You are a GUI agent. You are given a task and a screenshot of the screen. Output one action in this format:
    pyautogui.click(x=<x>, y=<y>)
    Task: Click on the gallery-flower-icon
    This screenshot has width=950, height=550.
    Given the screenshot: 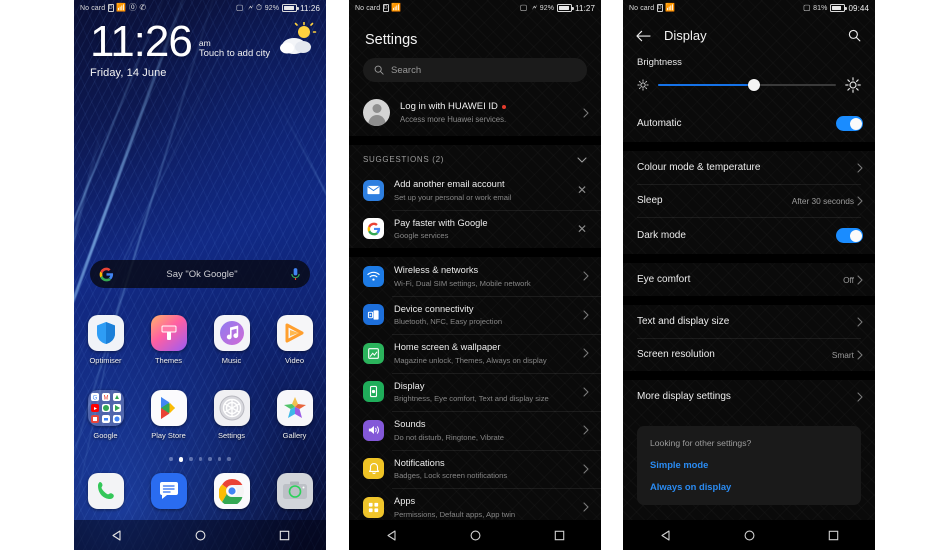 What is the action you would take?
    pyautogui.click(x=294, y=408)
    